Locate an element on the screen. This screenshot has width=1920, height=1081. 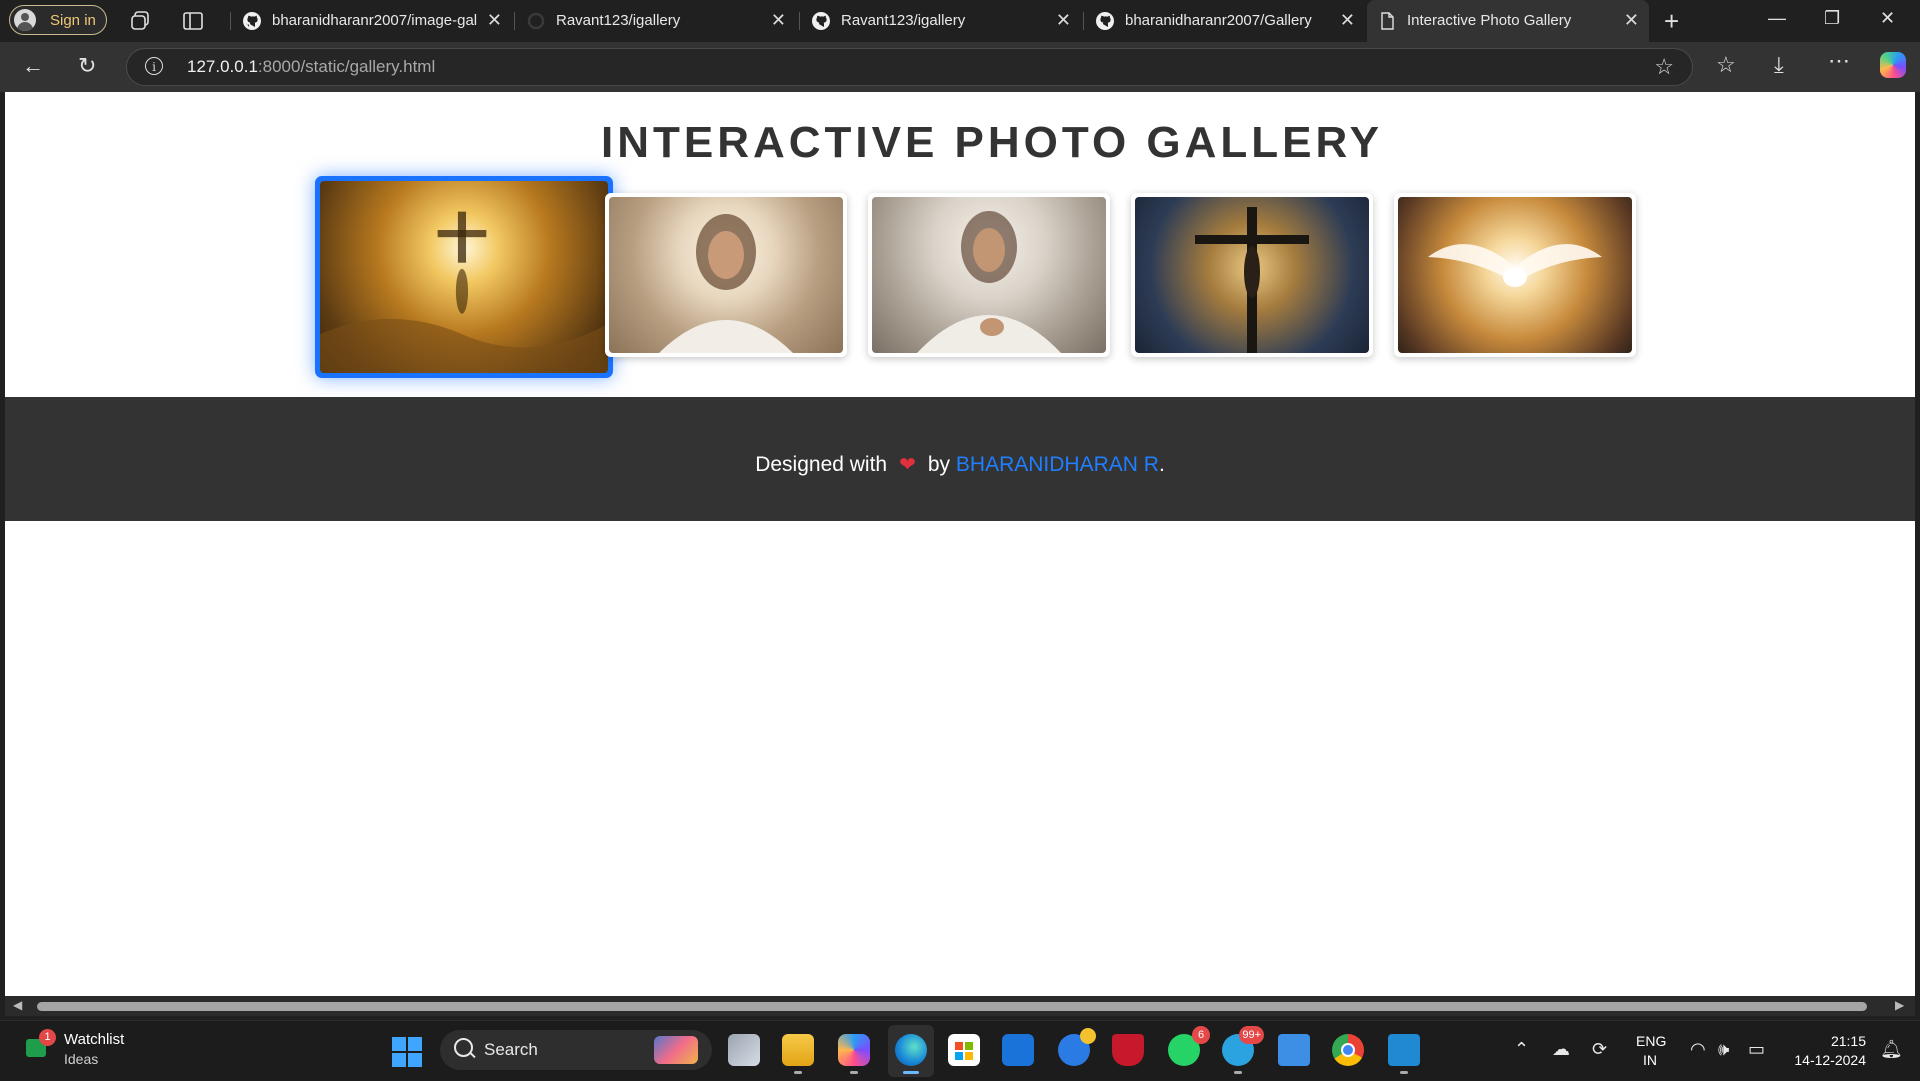
back-arrow-icon: ← is located at coordinates (33, 66).